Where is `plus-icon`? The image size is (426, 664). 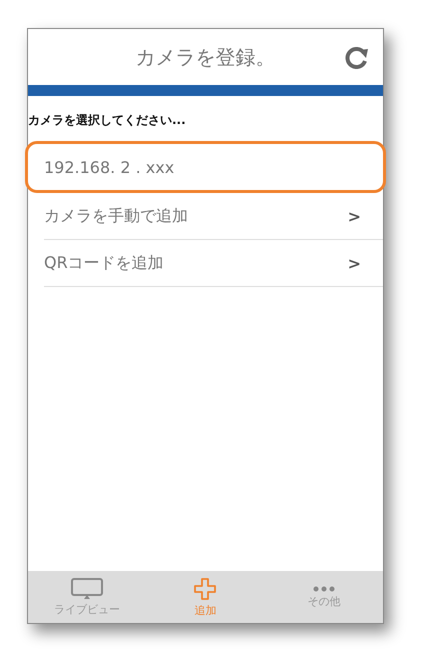 plus-icon is located at coordinates (205, 588).